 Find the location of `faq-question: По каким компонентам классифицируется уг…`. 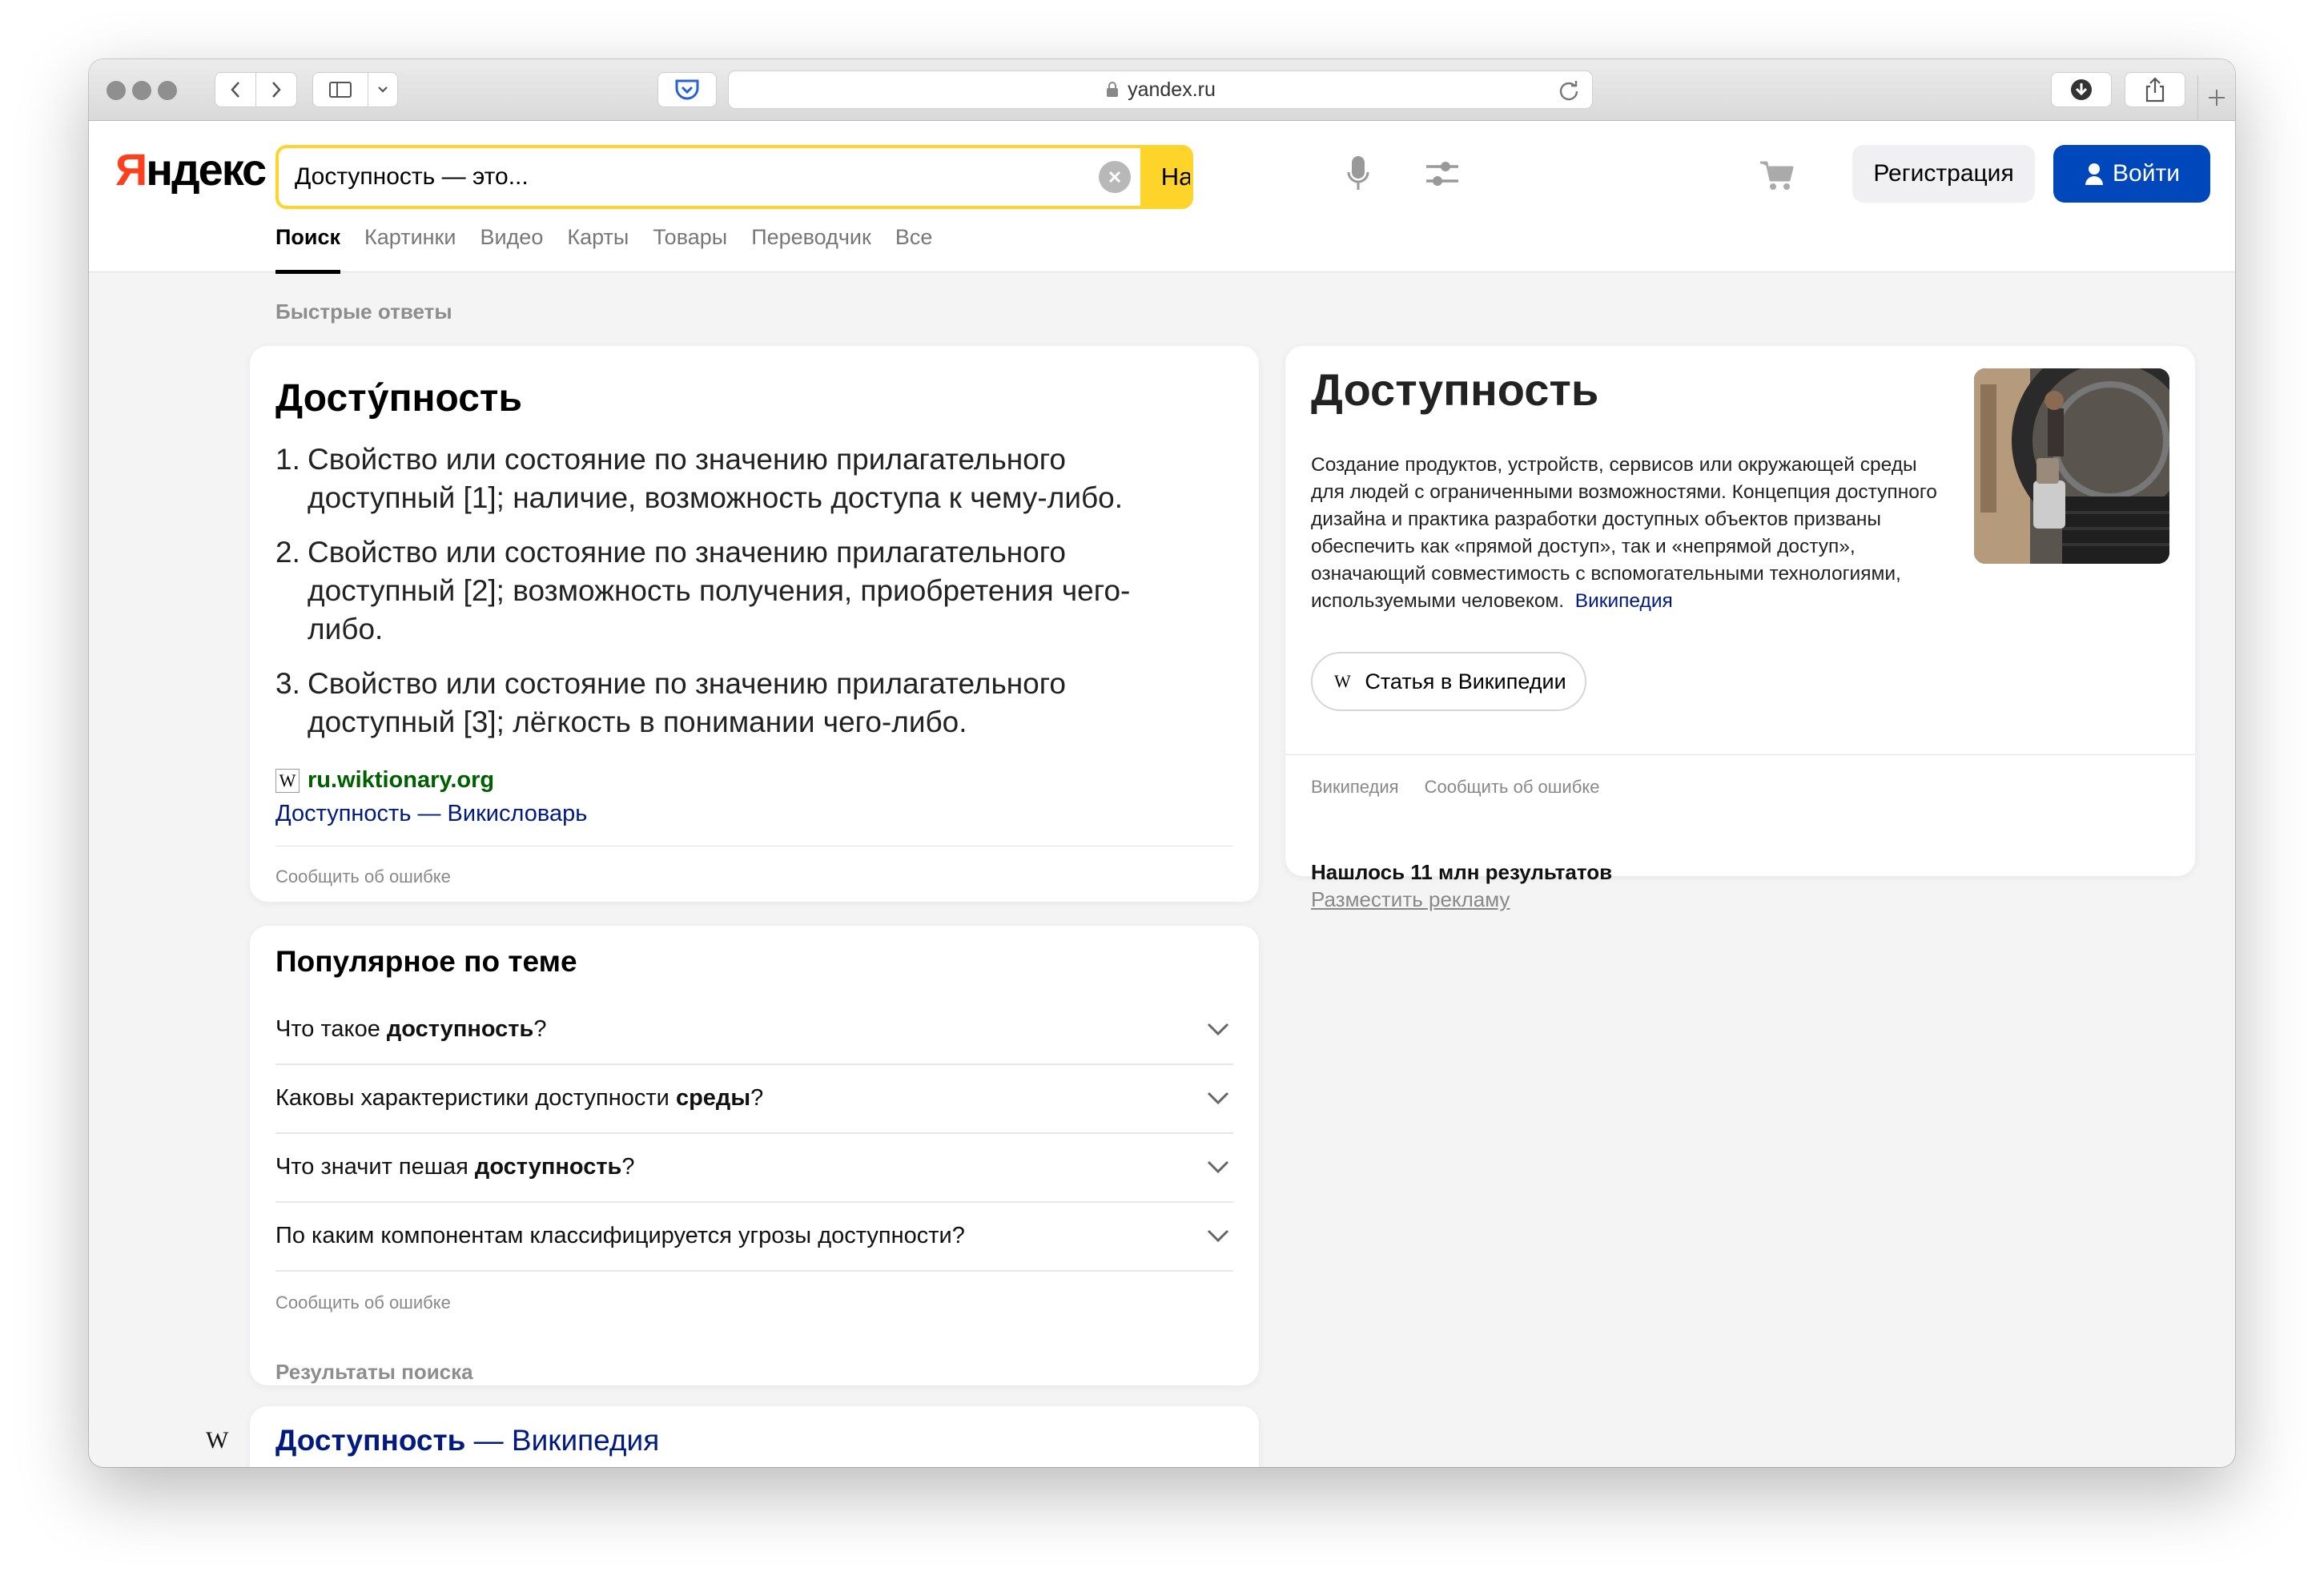

faq-question: По каким компонентам классифицируется уг… is located at coordinates (754, 1236).